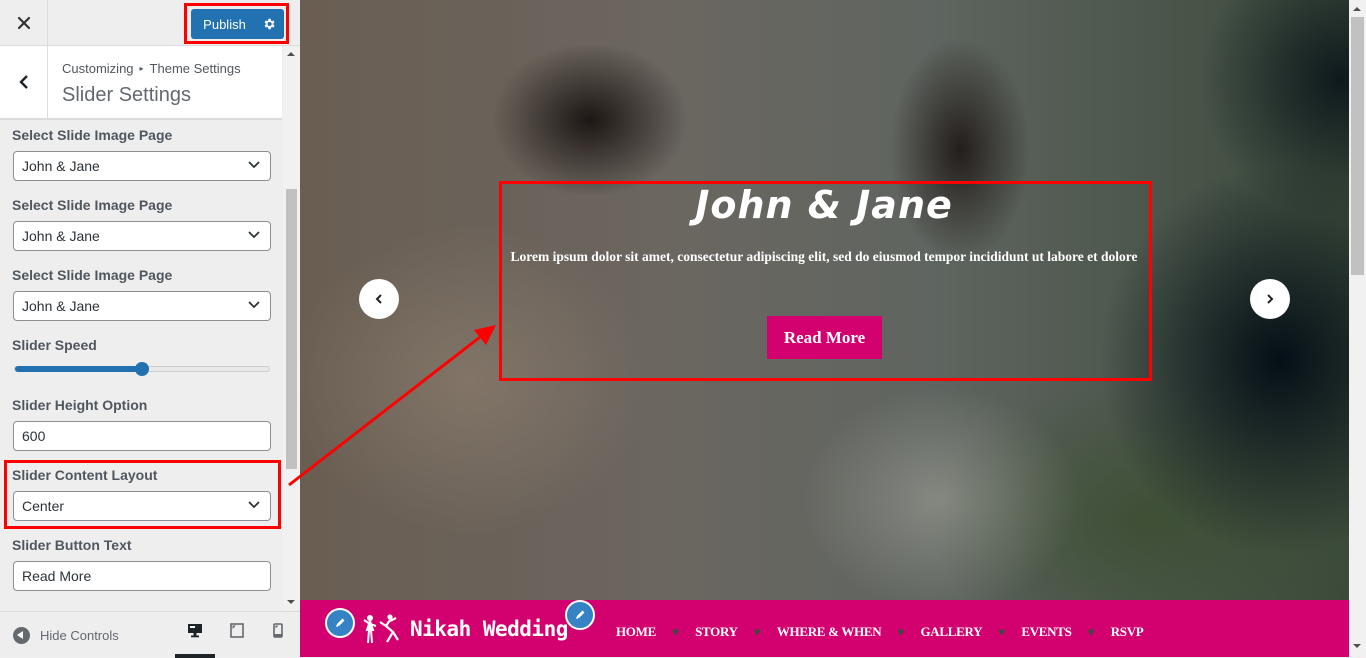 The height and width of the screenshot is (658, 1366). Describe the element at coordinates (195, 656) in the screenshot. I see `active-device-indicator` at that location.